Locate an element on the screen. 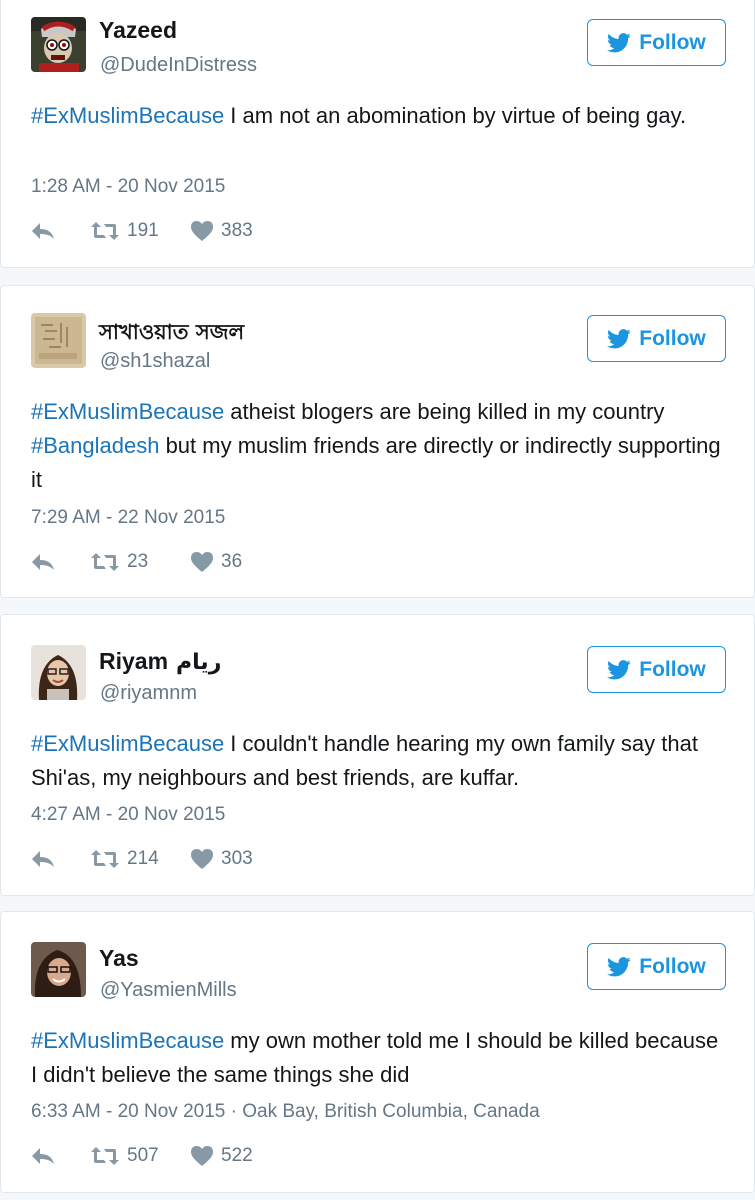 The image size is (755, 1200). tweet-actions: 214 303 is located at coordinates (161, 859).